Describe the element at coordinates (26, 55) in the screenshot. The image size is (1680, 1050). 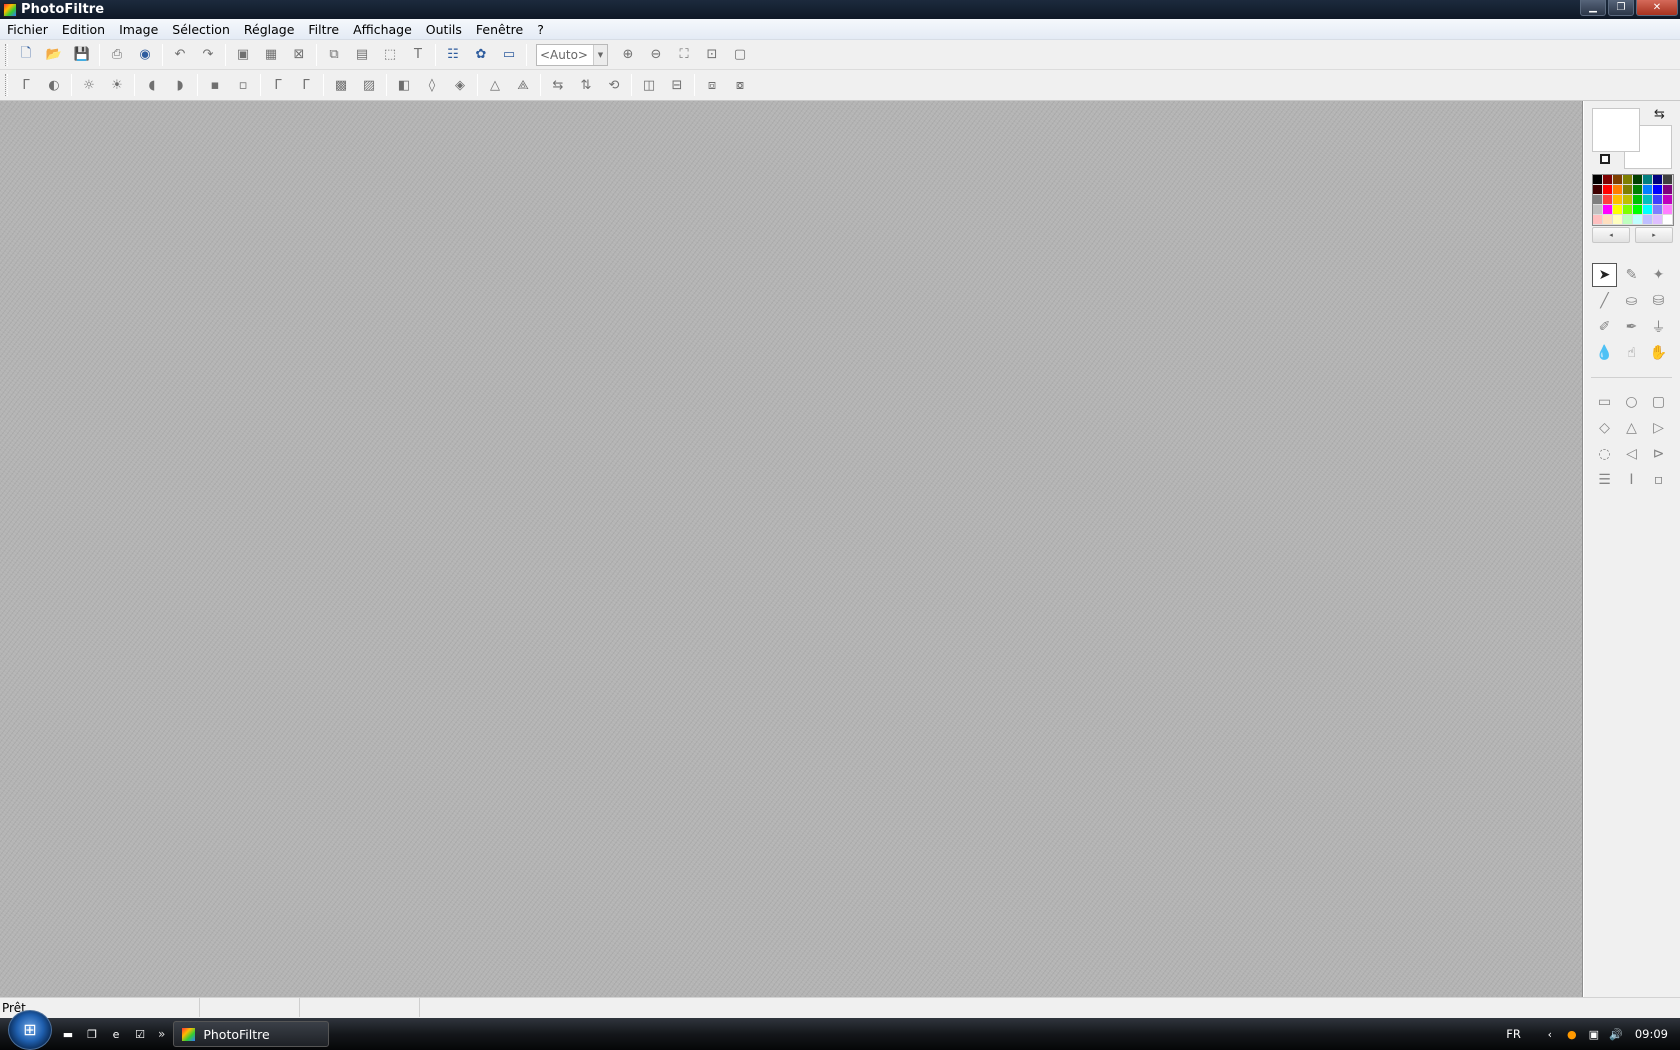
I see `new-file-icon: 🗋` at that location.